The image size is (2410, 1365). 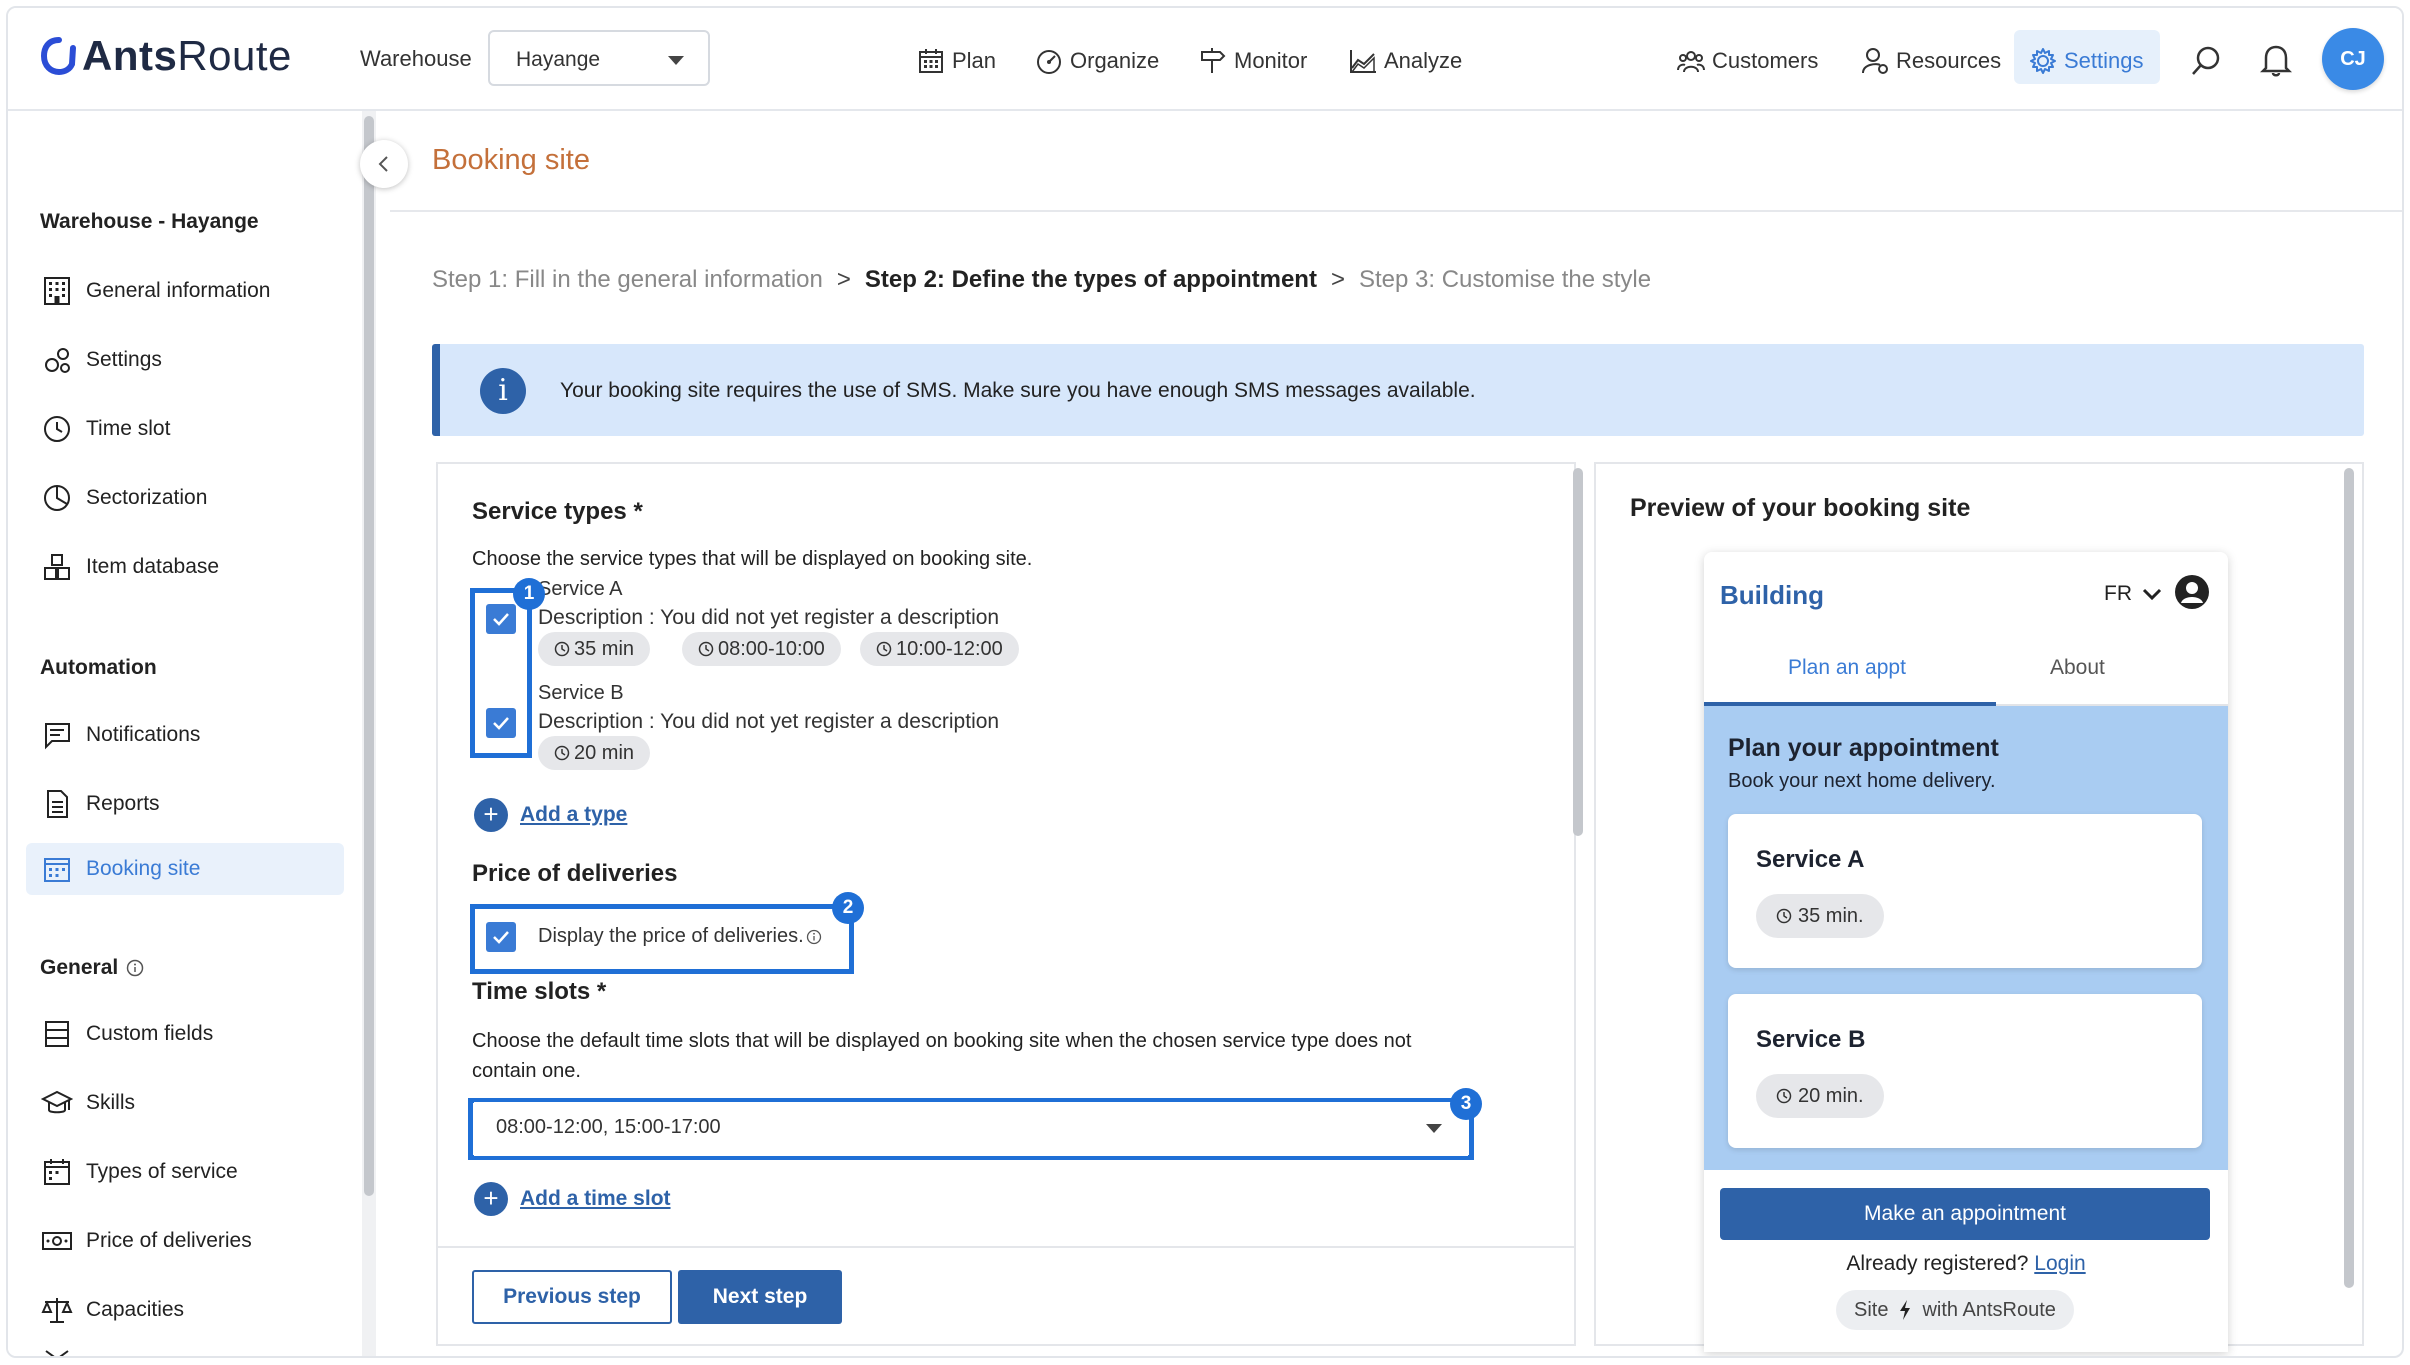 I want to click on preview-title: Preview of your booking site, so click(x=1800, y=508).